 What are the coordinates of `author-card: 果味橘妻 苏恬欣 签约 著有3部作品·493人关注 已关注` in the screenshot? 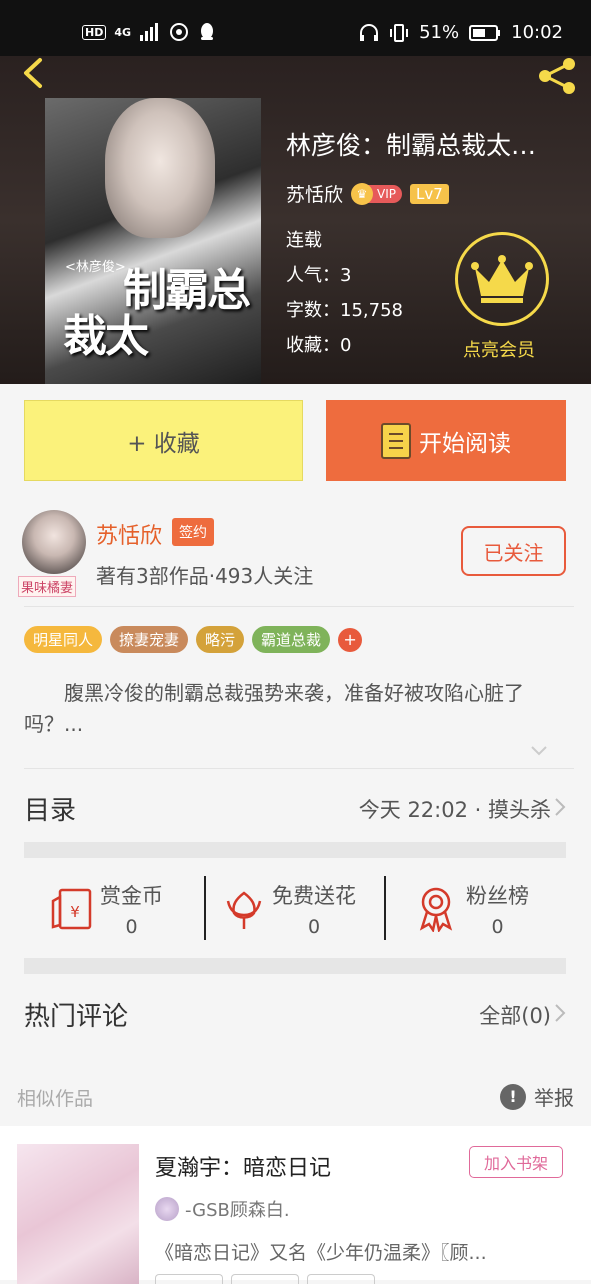 It's located at (295, 553).